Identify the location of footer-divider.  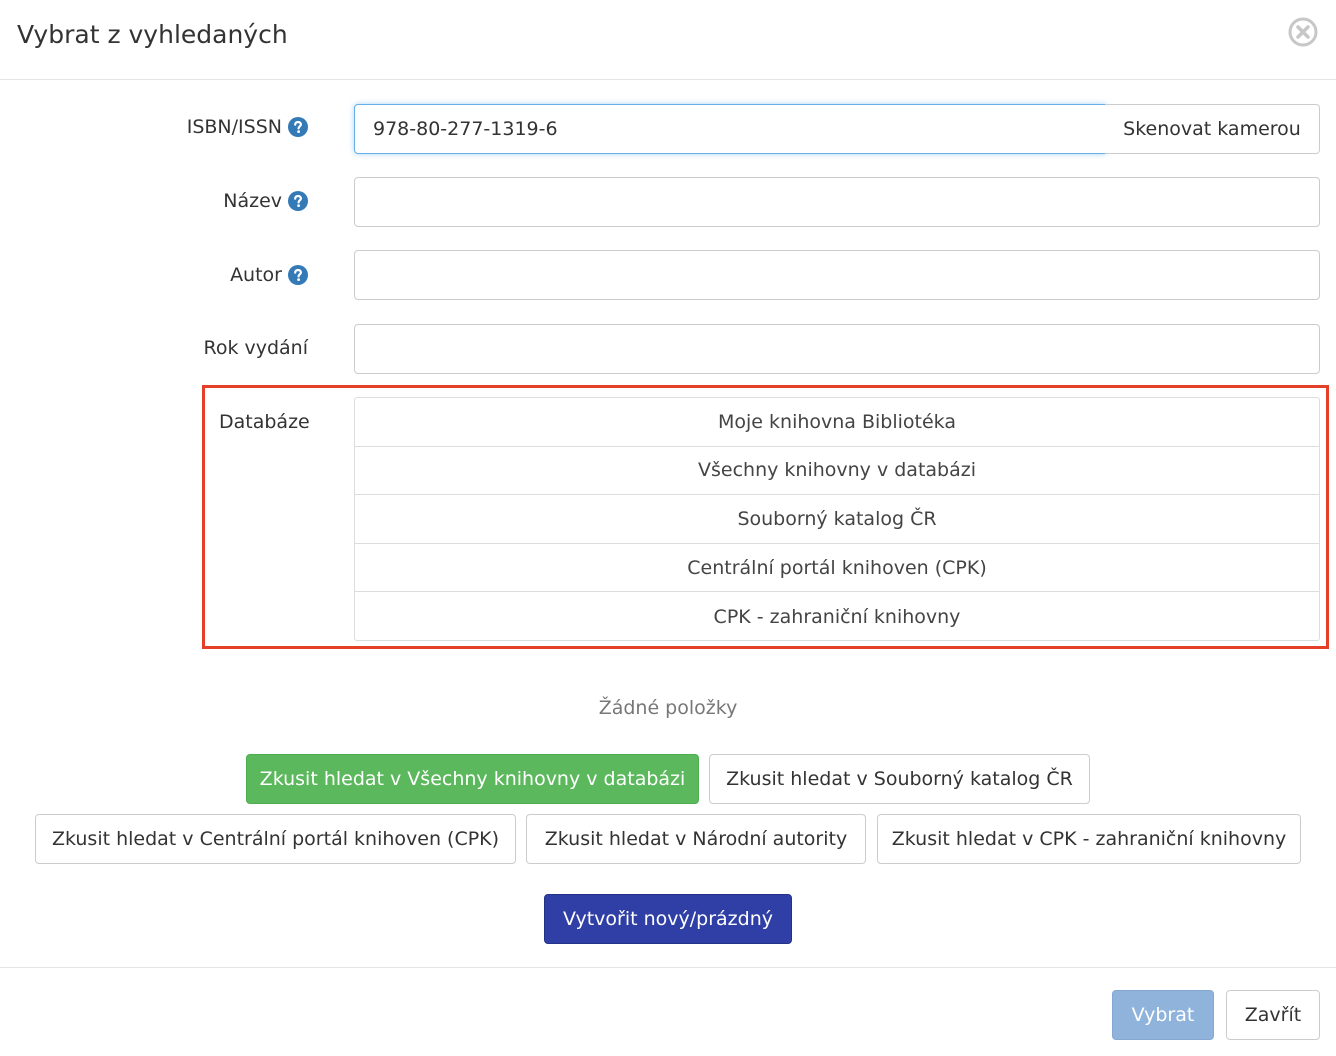
(668, 967).